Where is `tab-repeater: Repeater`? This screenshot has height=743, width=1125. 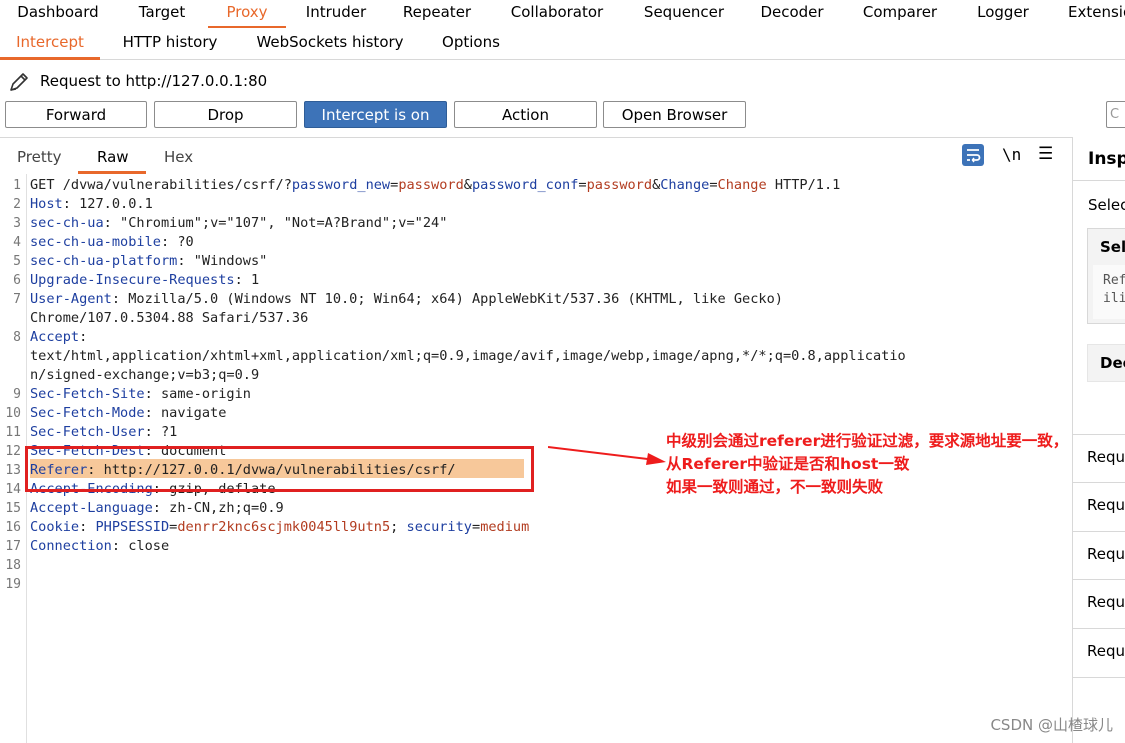
tab-repeater: Repeater is located at coordinates (437, 14).